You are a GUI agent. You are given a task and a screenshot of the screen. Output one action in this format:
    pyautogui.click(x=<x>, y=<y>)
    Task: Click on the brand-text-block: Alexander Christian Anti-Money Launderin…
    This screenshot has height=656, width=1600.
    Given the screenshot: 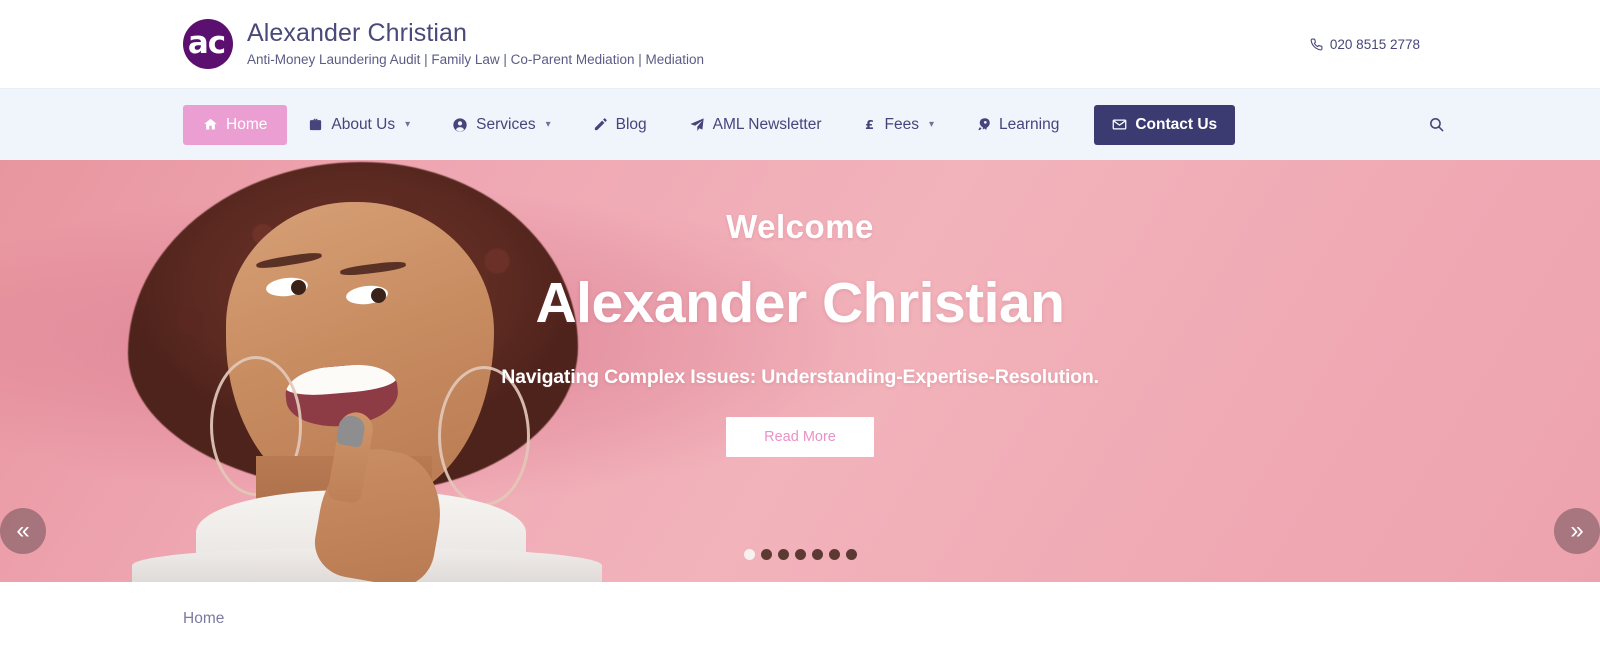 What is the action you would take?
    pyautogui.click(x=475, y=43)
    